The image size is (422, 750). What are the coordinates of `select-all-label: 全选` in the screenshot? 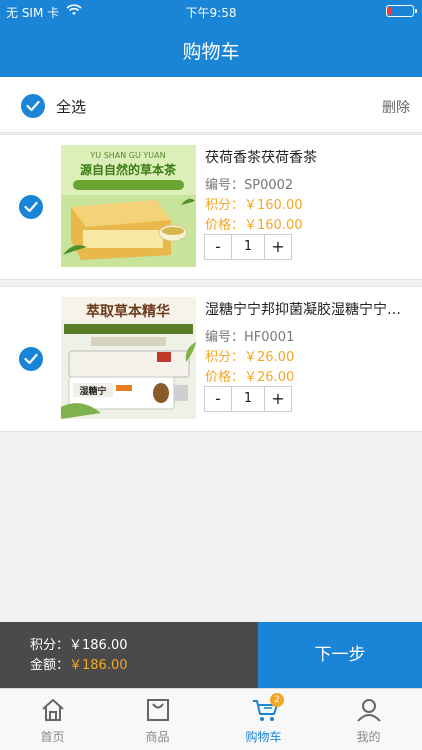 It's located at (71, 106).